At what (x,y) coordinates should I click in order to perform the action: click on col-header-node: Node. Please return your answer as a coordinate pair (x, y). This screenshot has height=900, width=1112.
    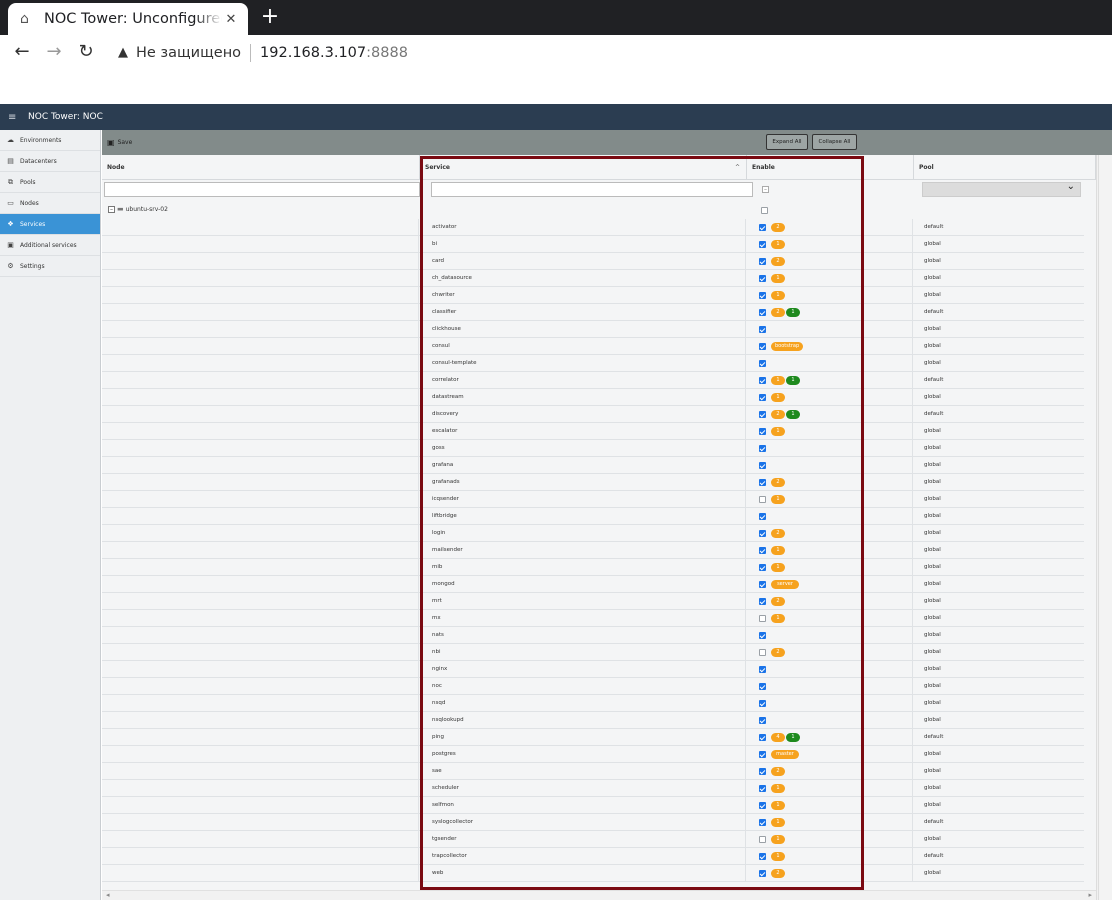
    Looking at the image, I should click on (261, 167).